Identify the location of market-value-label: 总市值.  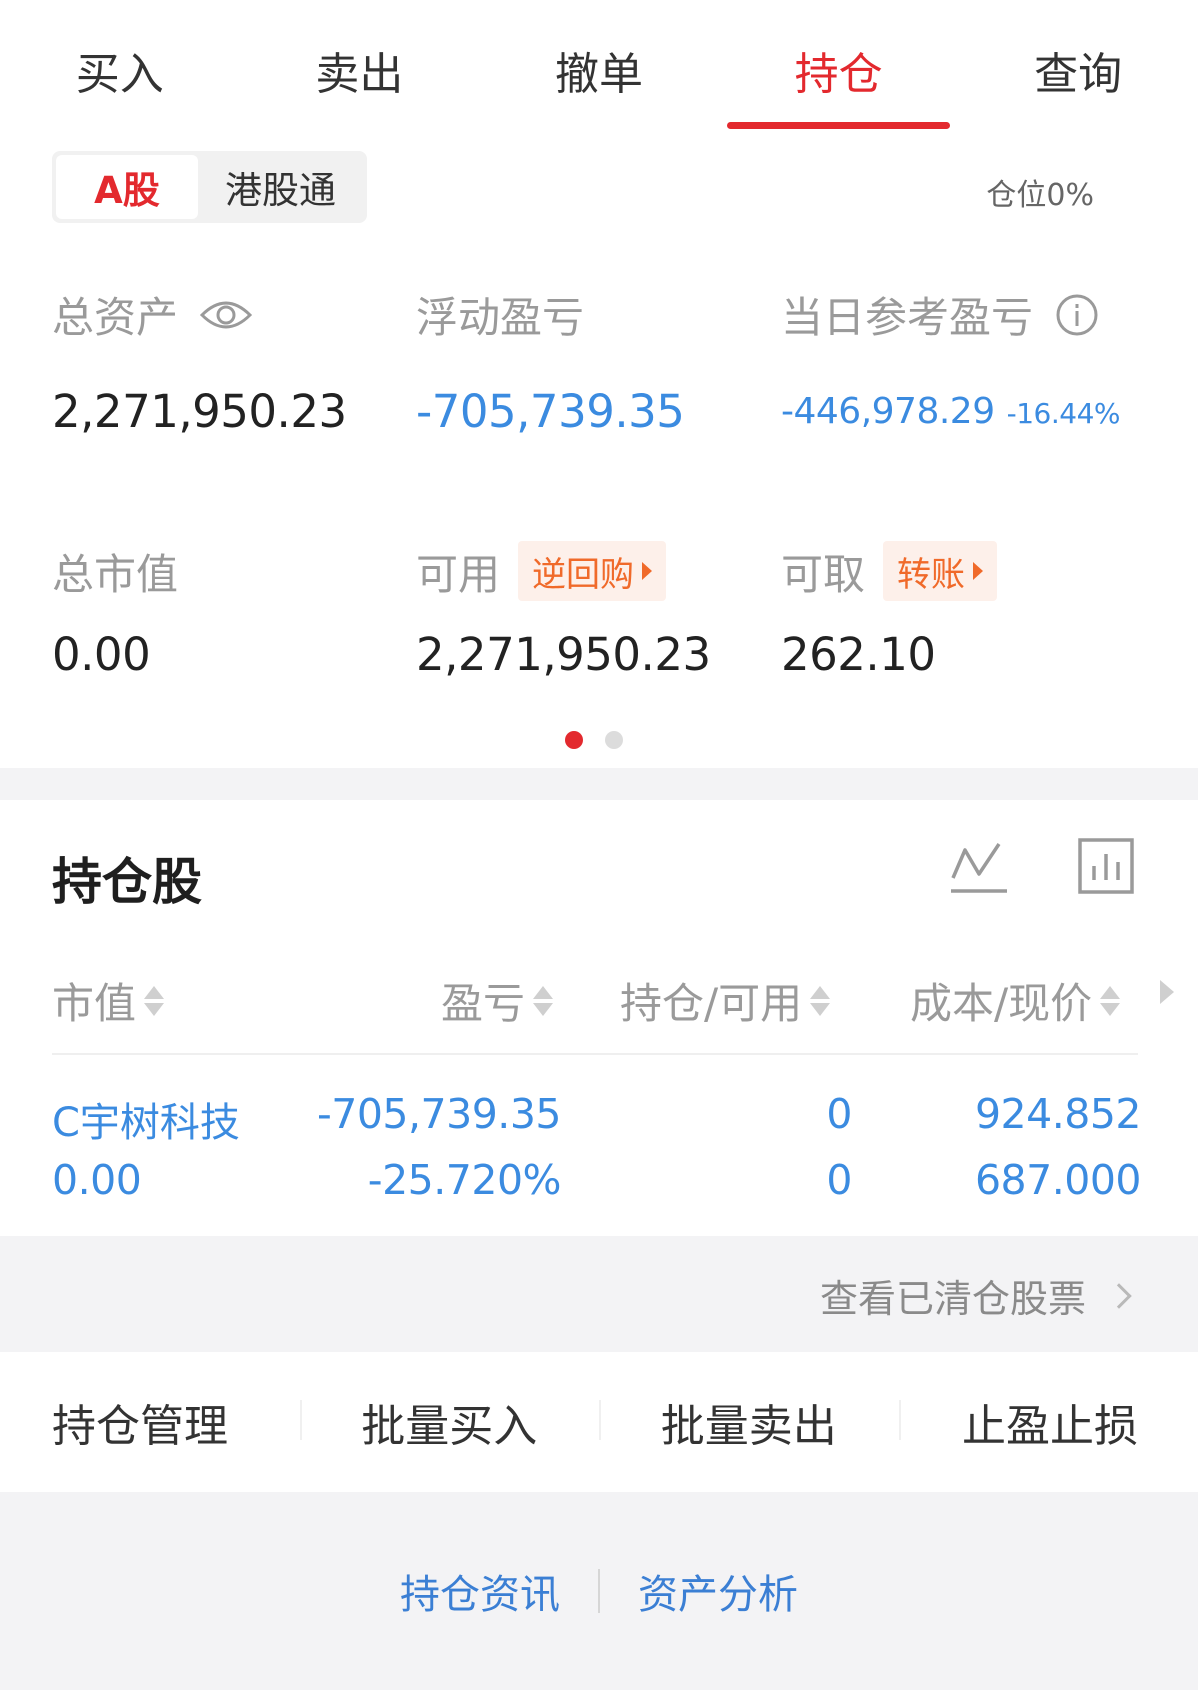
(115, 571).